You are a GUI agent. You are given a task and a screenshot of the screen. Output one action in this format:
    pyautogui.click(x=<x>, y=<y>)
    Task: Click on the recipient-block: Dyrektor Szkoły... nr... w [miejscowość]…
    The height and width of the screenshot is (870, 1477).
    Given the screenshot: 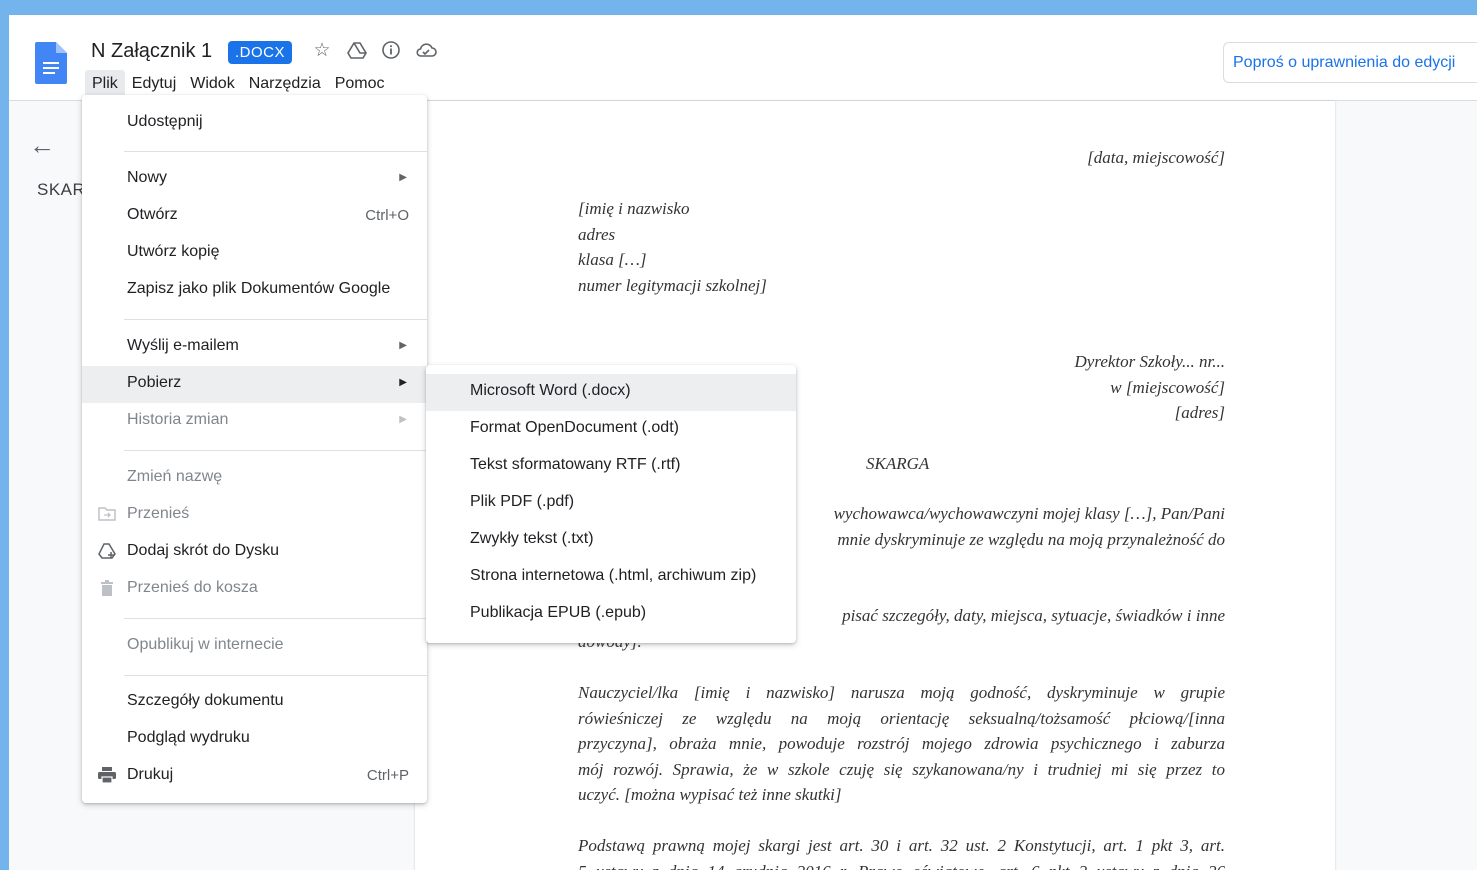 What is the action you would take?
    pyautogui.click(x=1150, y=387)
    